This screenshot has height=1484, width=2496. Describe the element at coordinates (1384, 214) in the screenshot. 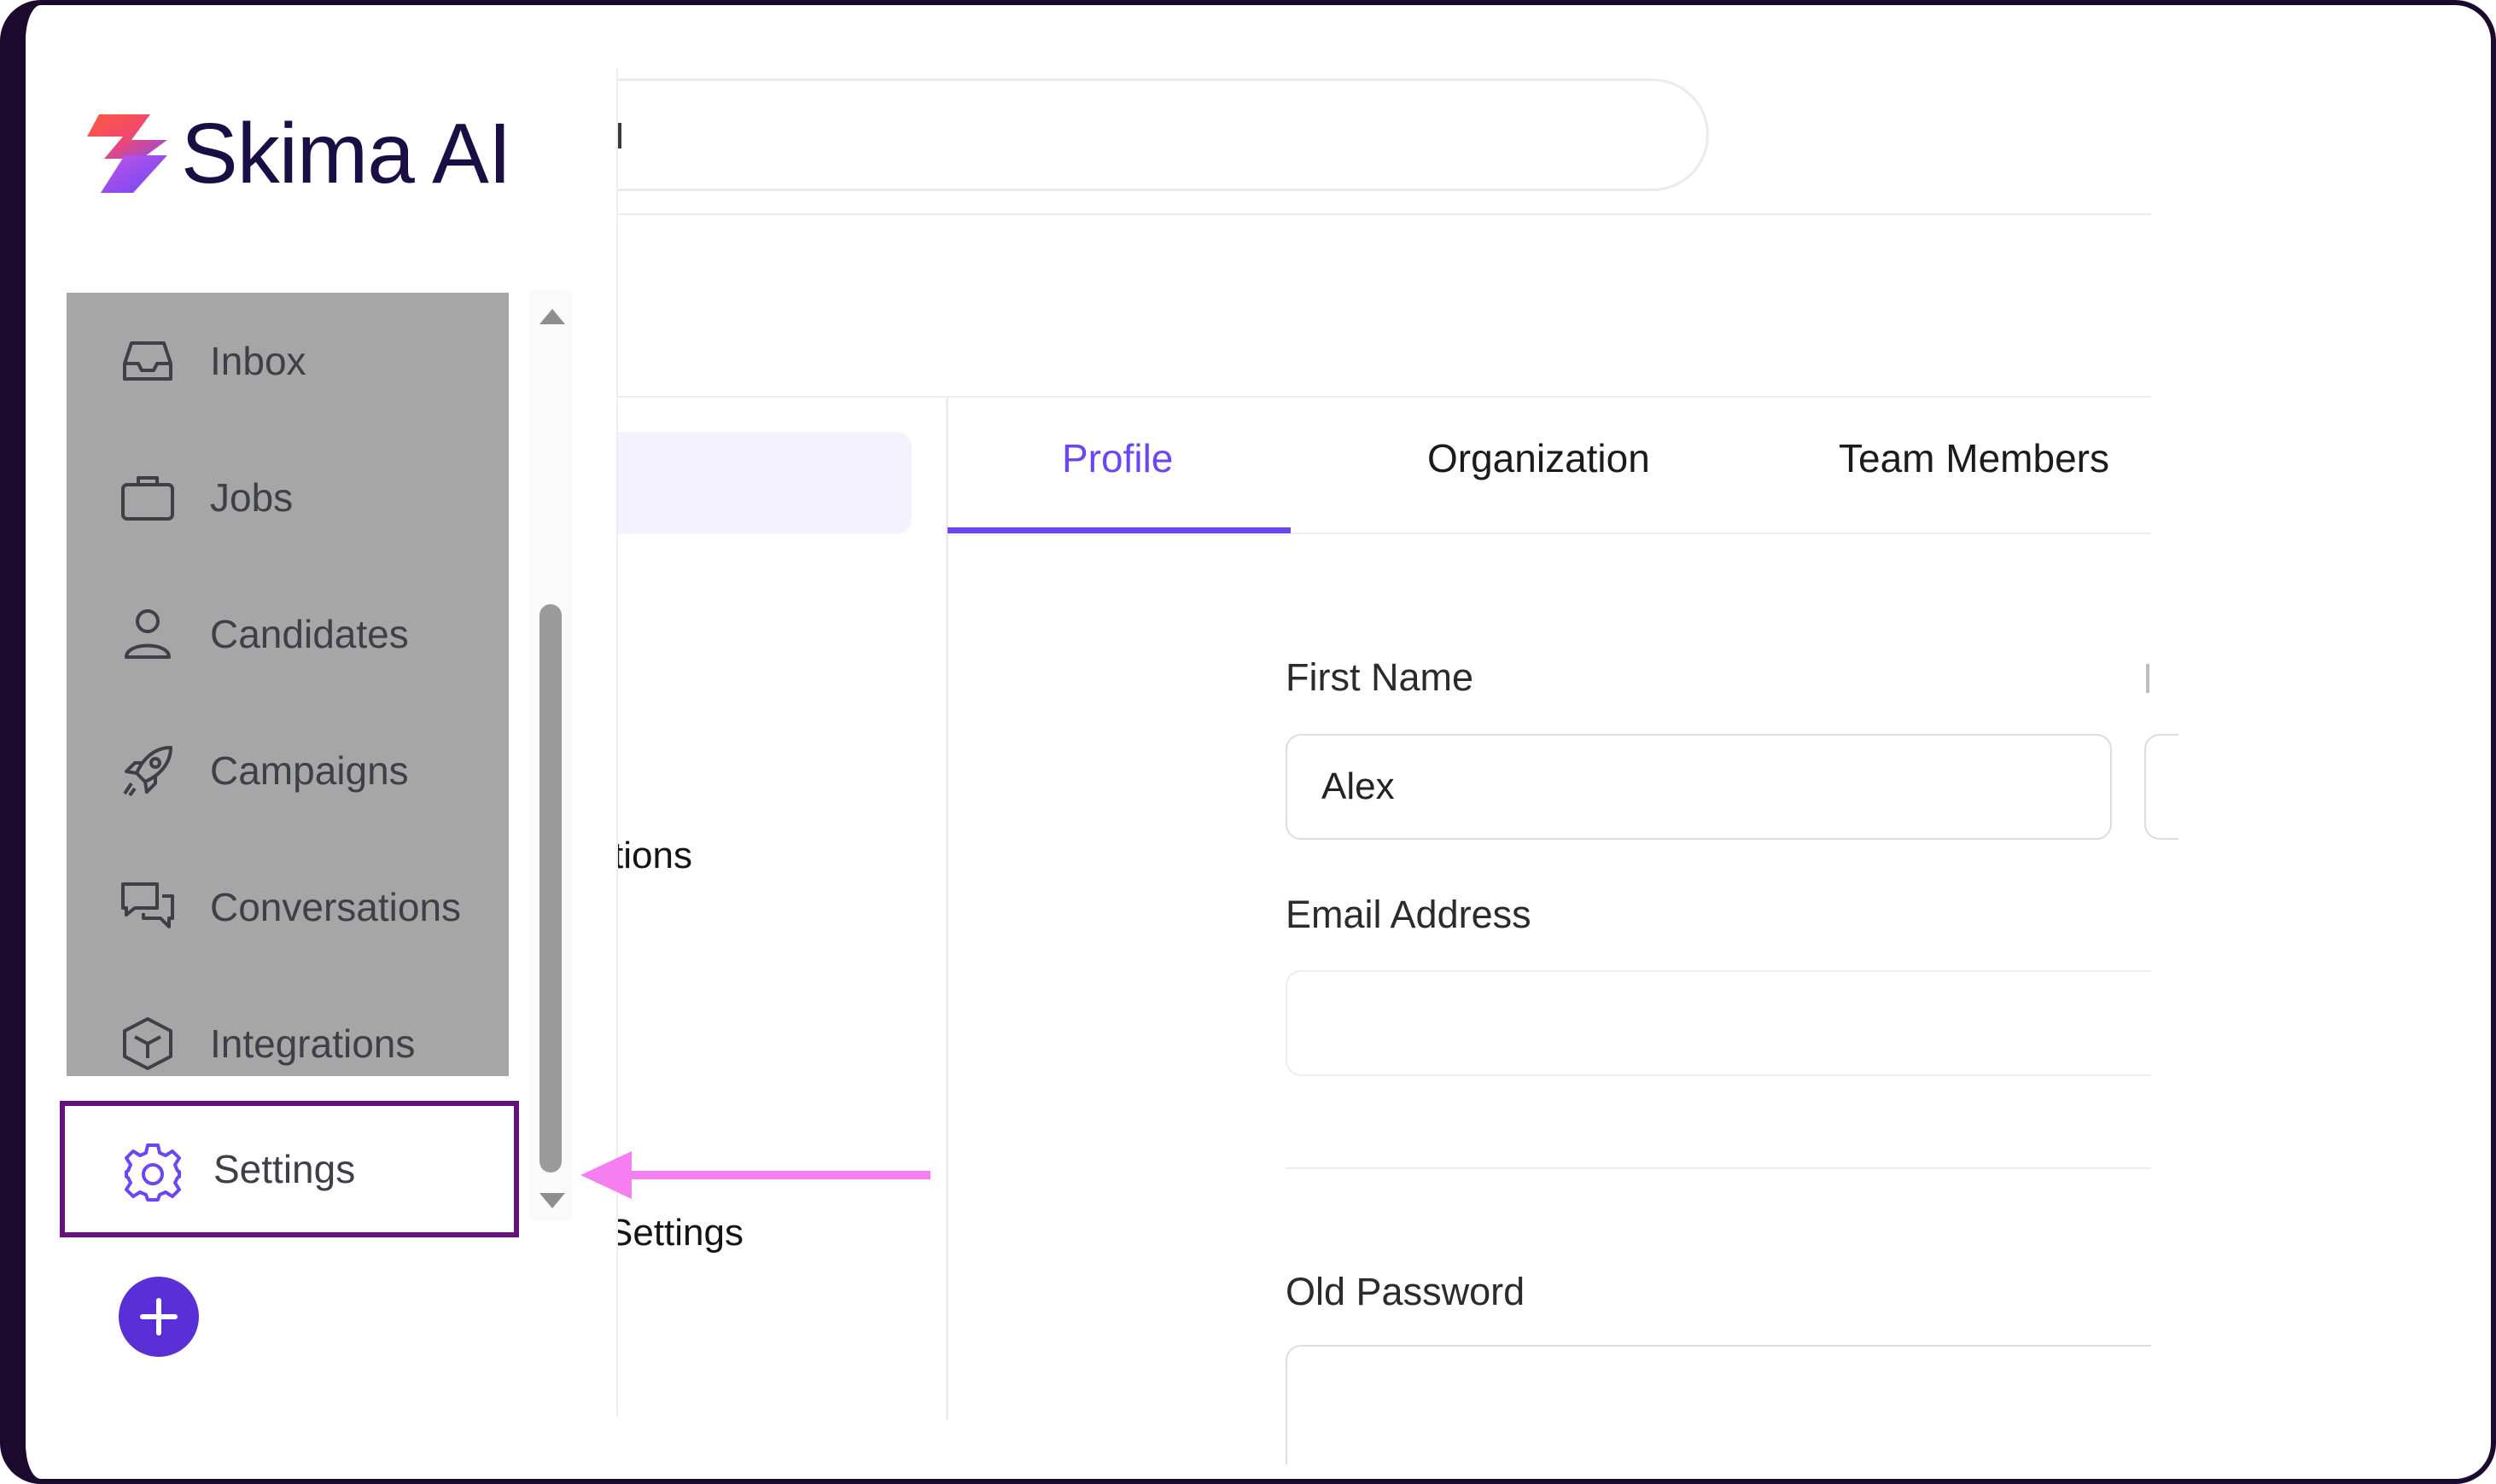

I see `header-divider` at that location.